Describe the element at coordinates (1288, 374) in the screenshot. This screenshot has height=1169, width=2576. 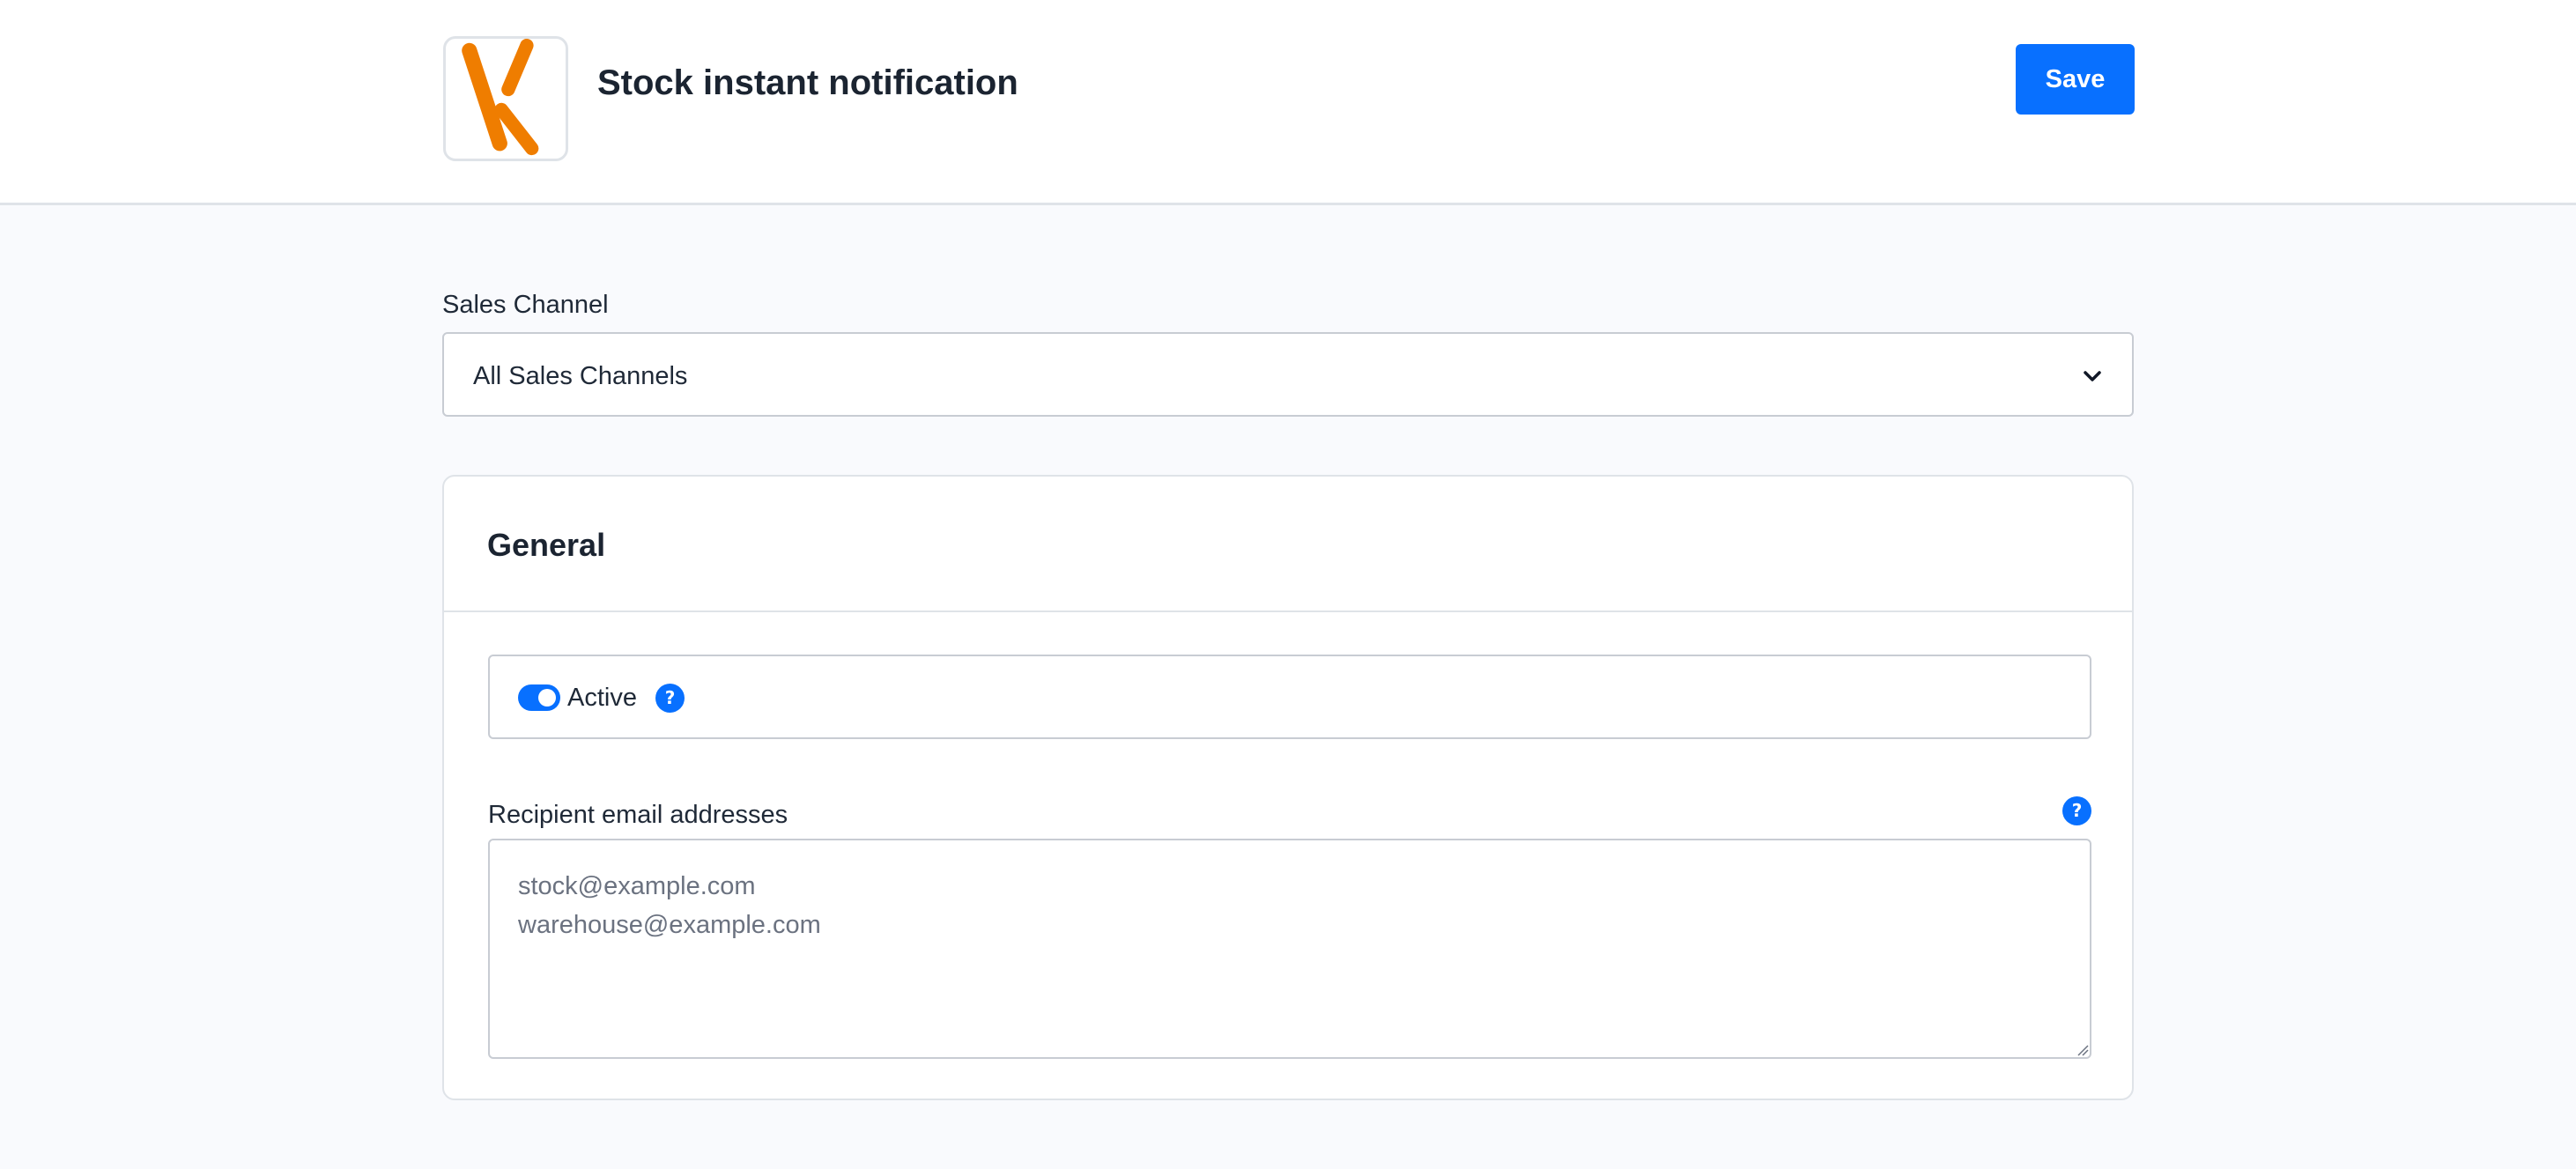
I see `sales-channel-select: All Sales Channels` at that location.